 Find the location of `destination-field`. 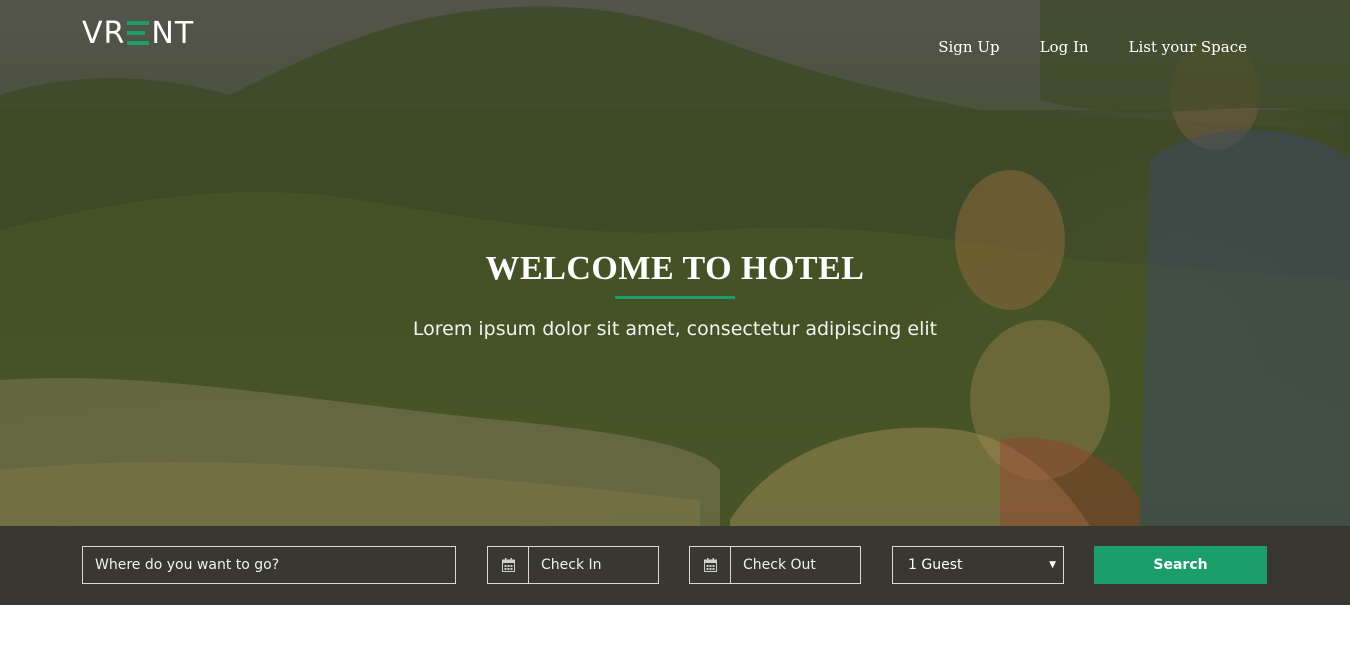

destination-field is located at coordinates (269, 565).